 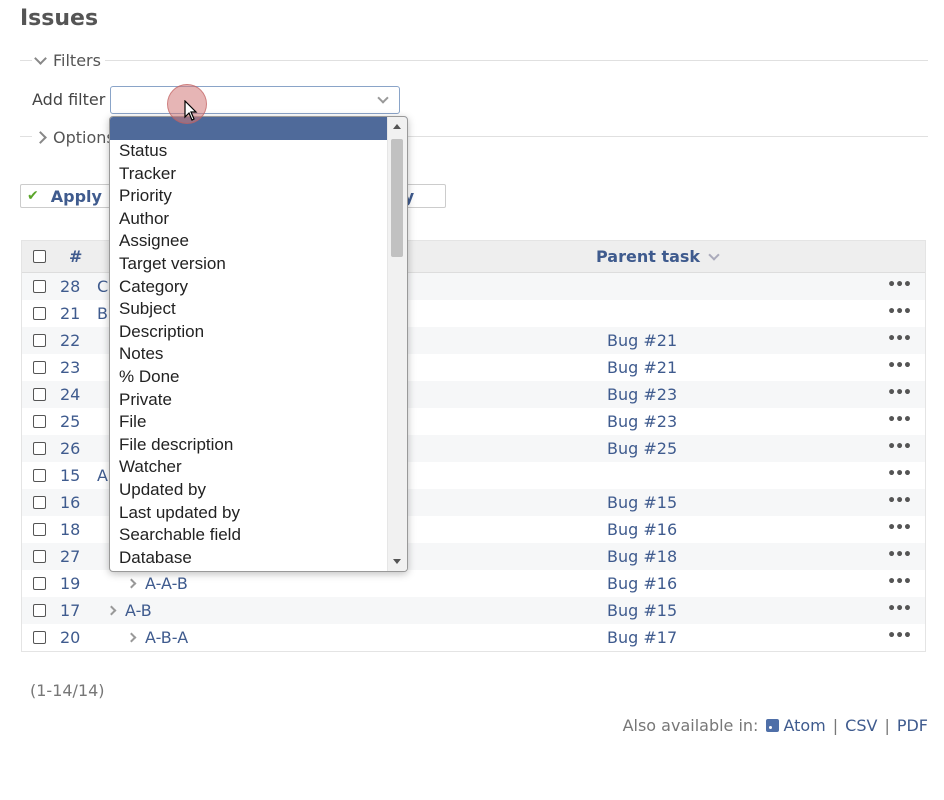 I want to click on dropdown-option: Subject, so click(x=258, y=309).